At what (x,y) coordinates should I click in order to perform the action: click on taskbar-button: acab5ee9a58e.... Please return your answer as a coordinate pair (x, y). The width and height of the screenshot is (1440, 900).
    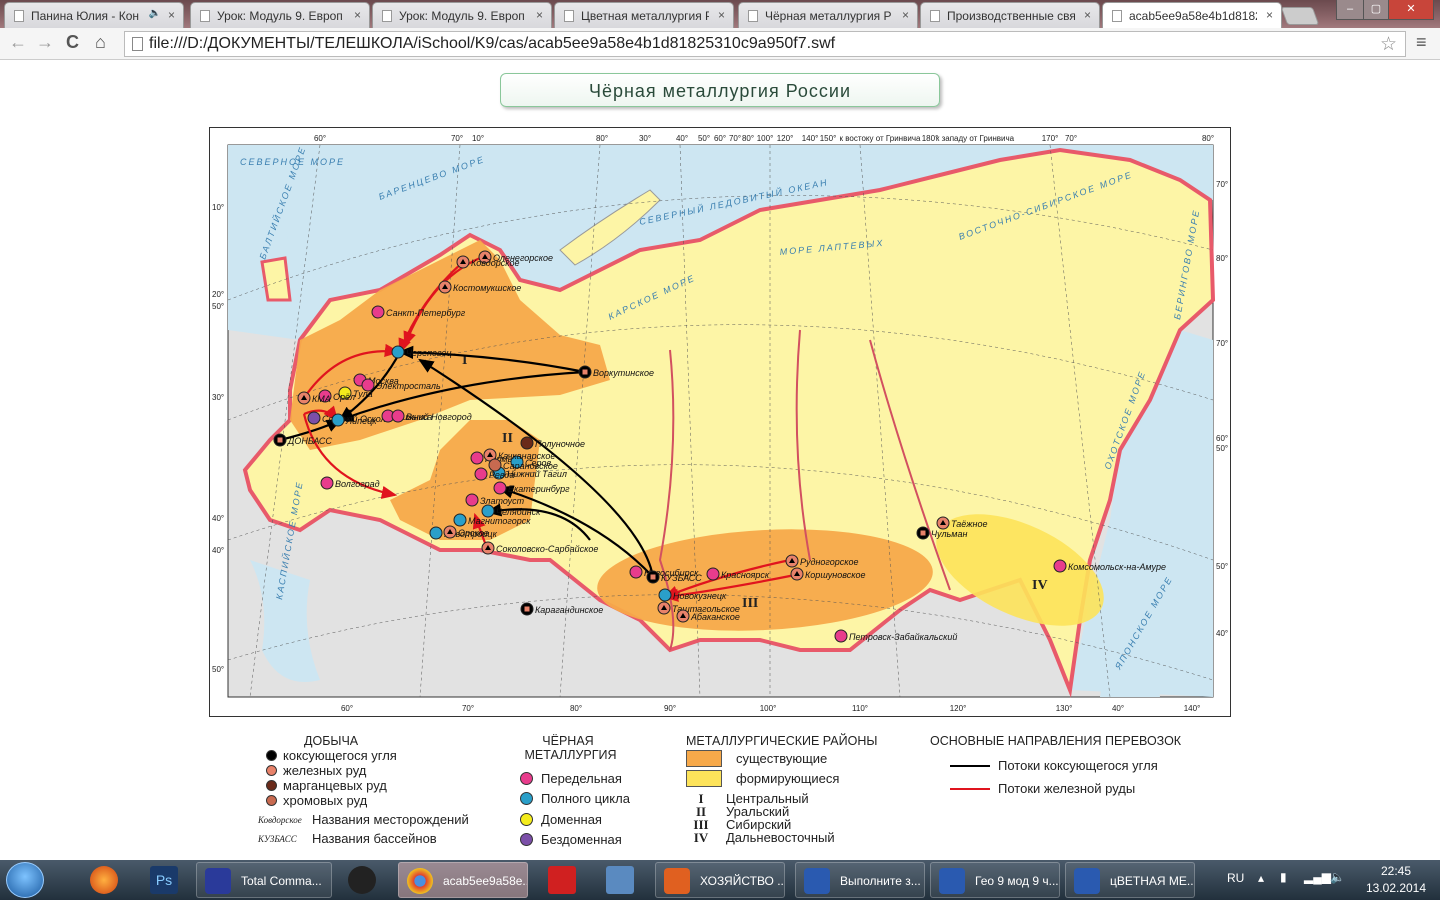
    Looking at the image, I should click on (463, 880).